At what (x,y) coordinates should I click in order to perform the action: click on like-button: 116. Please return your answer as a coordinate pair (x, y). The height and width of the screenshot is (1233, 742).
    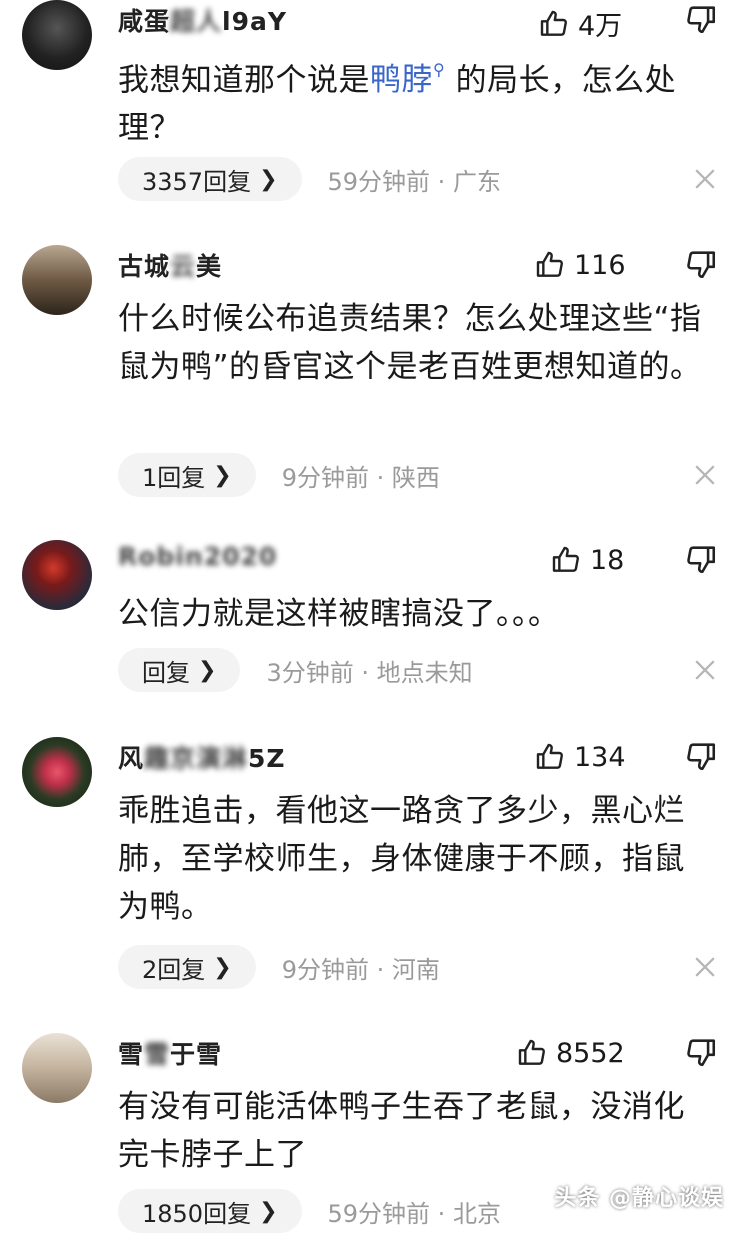
    Looking at the image, I should click on (580, 265).